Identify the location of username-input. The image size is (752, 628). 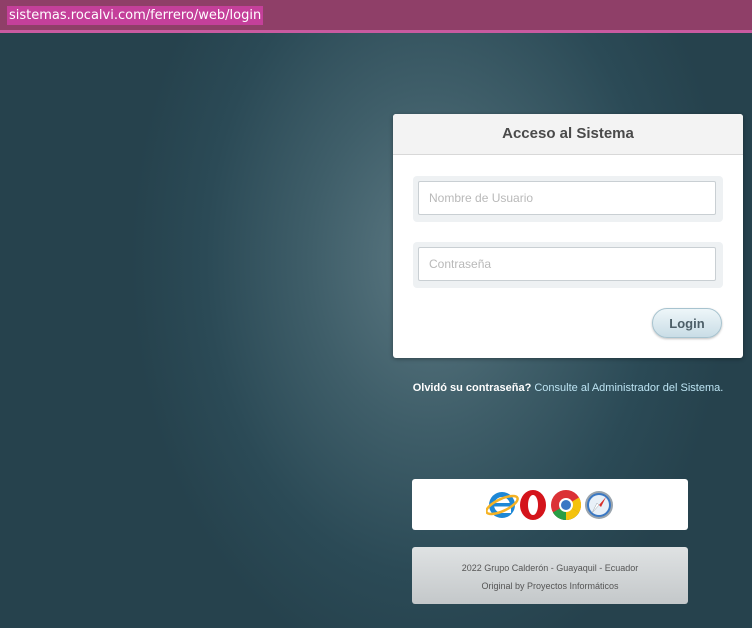
(567, 198).